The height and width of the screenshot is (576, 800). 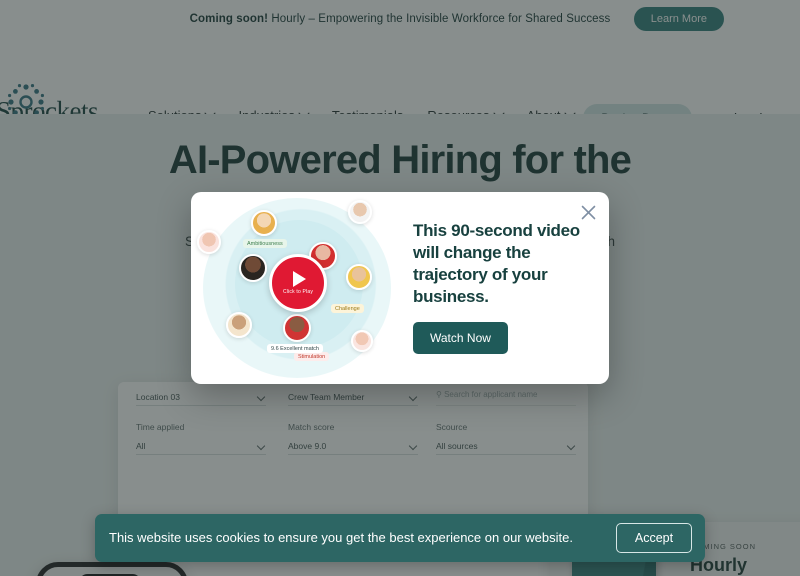 I want to click on trait-tag-stimulation: Stimulation, so click(x=312, y=356).